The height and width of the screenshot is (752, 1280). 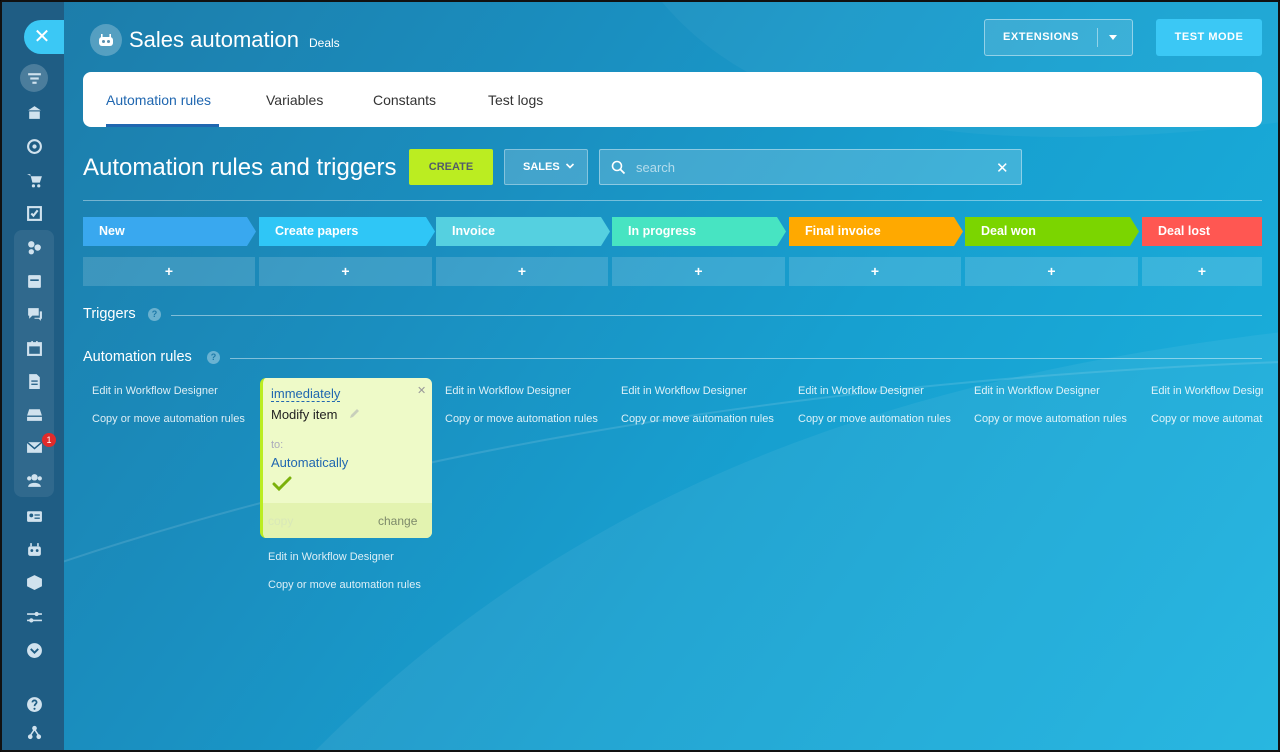 I want to click on cart-icon, so click(x=34, y=180).